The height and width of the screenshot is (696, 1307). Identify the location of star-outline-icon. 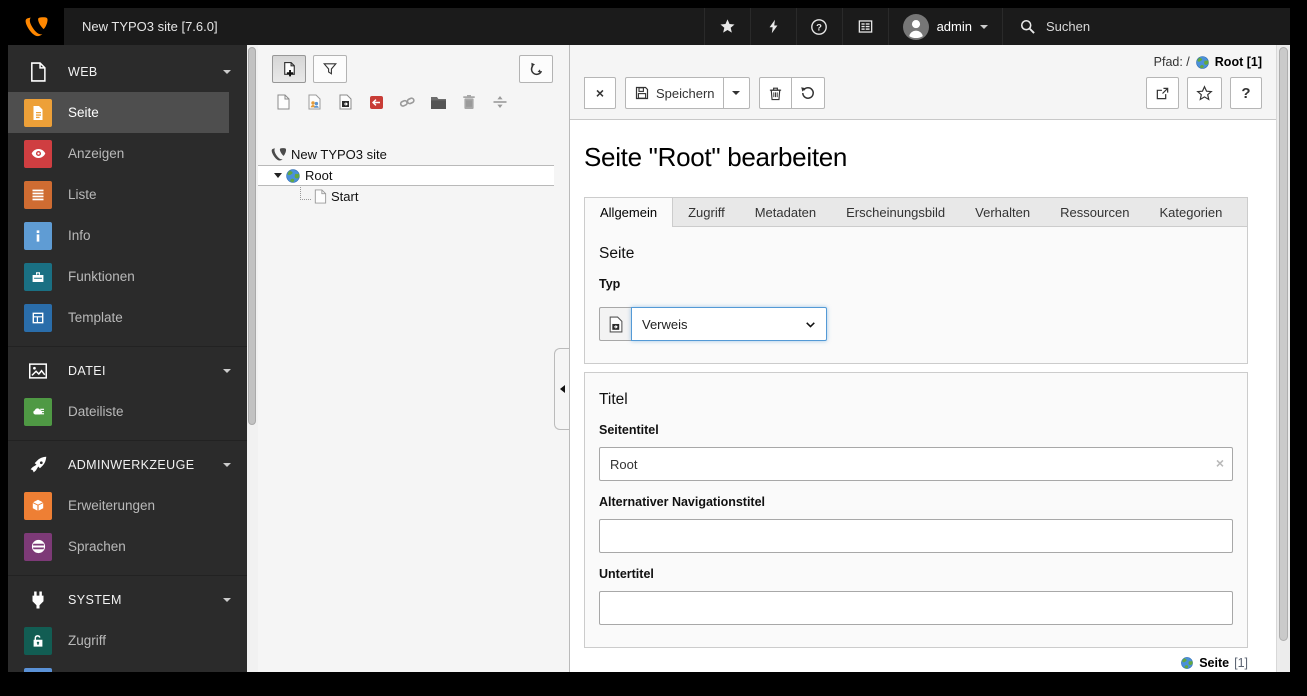
(1204, 92).